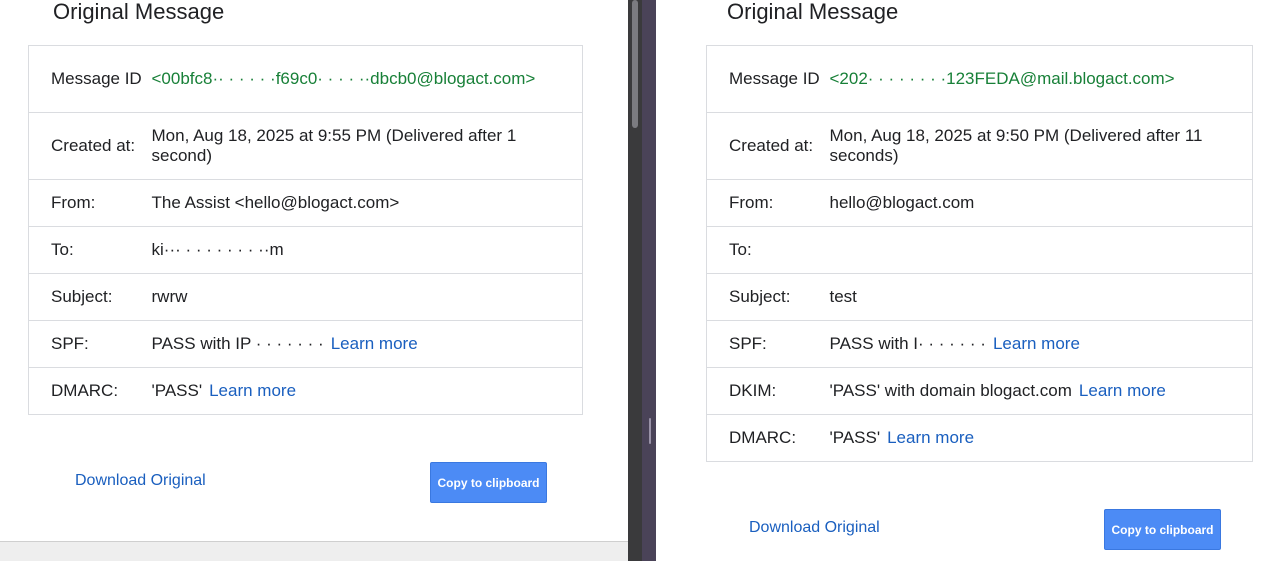  What do you see at coordinates (1041, 297) in the screenshot?
I see `subject-value: test` at bounding box center [1041, 297].